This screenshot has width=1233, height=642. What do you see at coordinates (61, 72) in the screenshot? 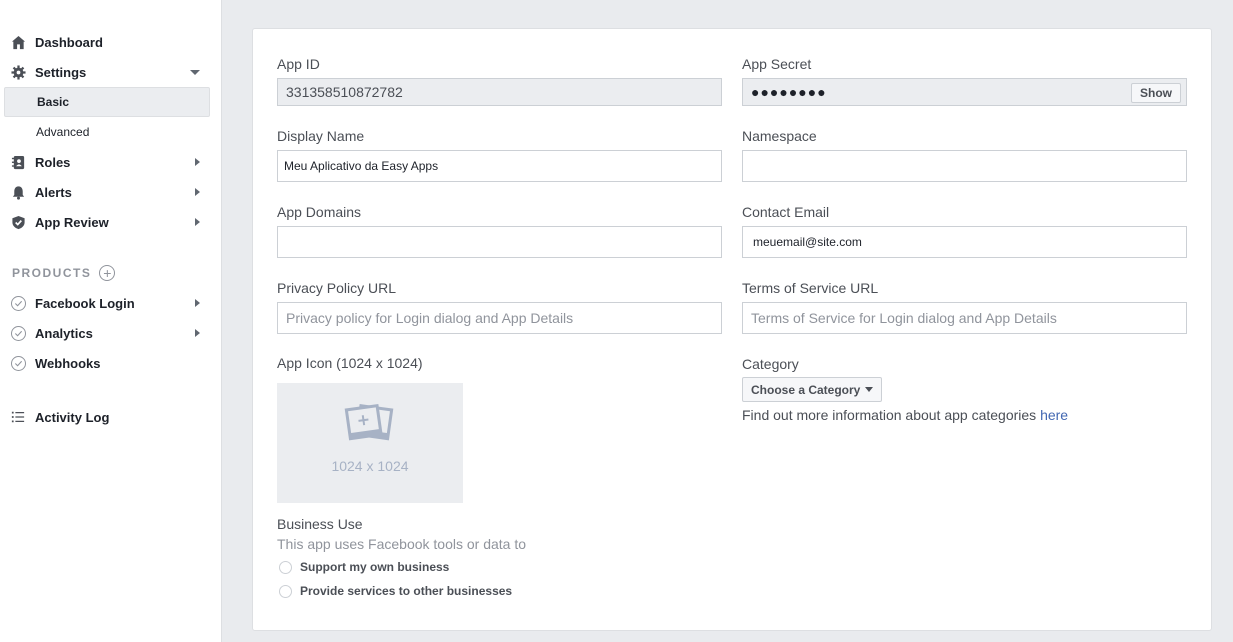
I see `sidebar-item-label: Settings` at bounding box center [61, 72].